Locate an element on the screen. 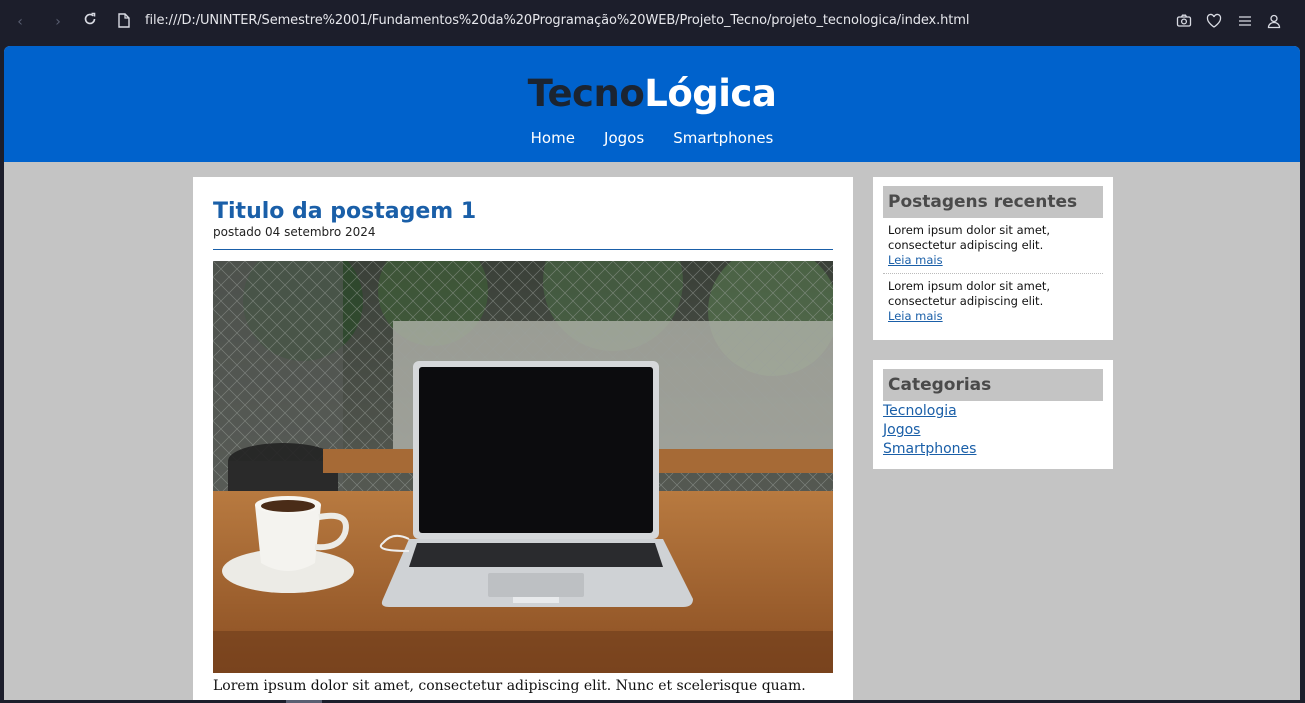 The image size is (1305, 703). main-nav: Home Jogos Smartphones is located at coordinates (652, 137).